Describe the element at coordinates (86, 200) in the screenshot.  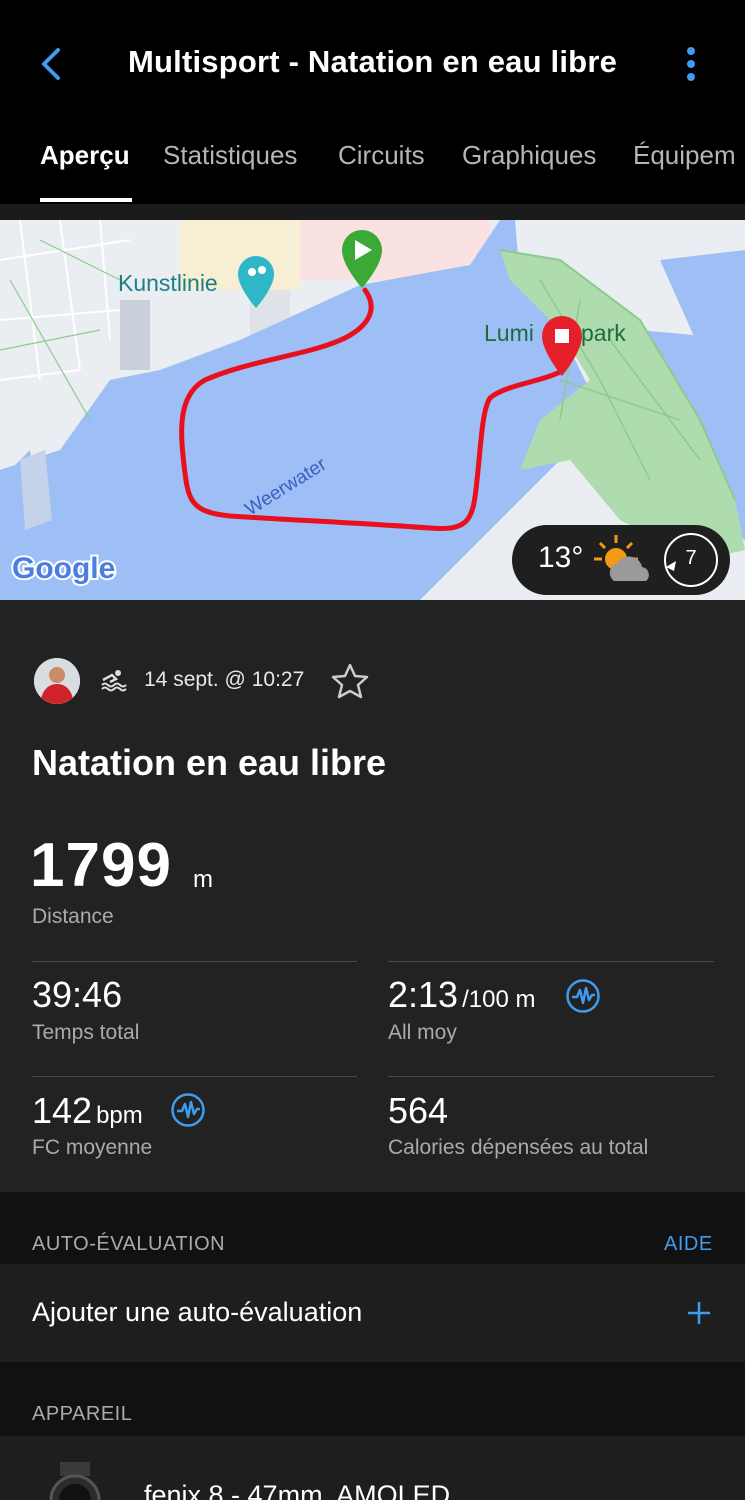
I see `active-tab-indicator` at that location.